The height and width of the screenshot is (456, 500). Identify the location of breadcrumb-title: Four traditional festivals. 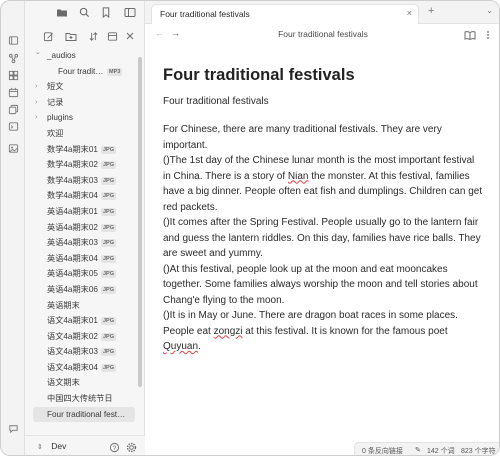
(322, 34).